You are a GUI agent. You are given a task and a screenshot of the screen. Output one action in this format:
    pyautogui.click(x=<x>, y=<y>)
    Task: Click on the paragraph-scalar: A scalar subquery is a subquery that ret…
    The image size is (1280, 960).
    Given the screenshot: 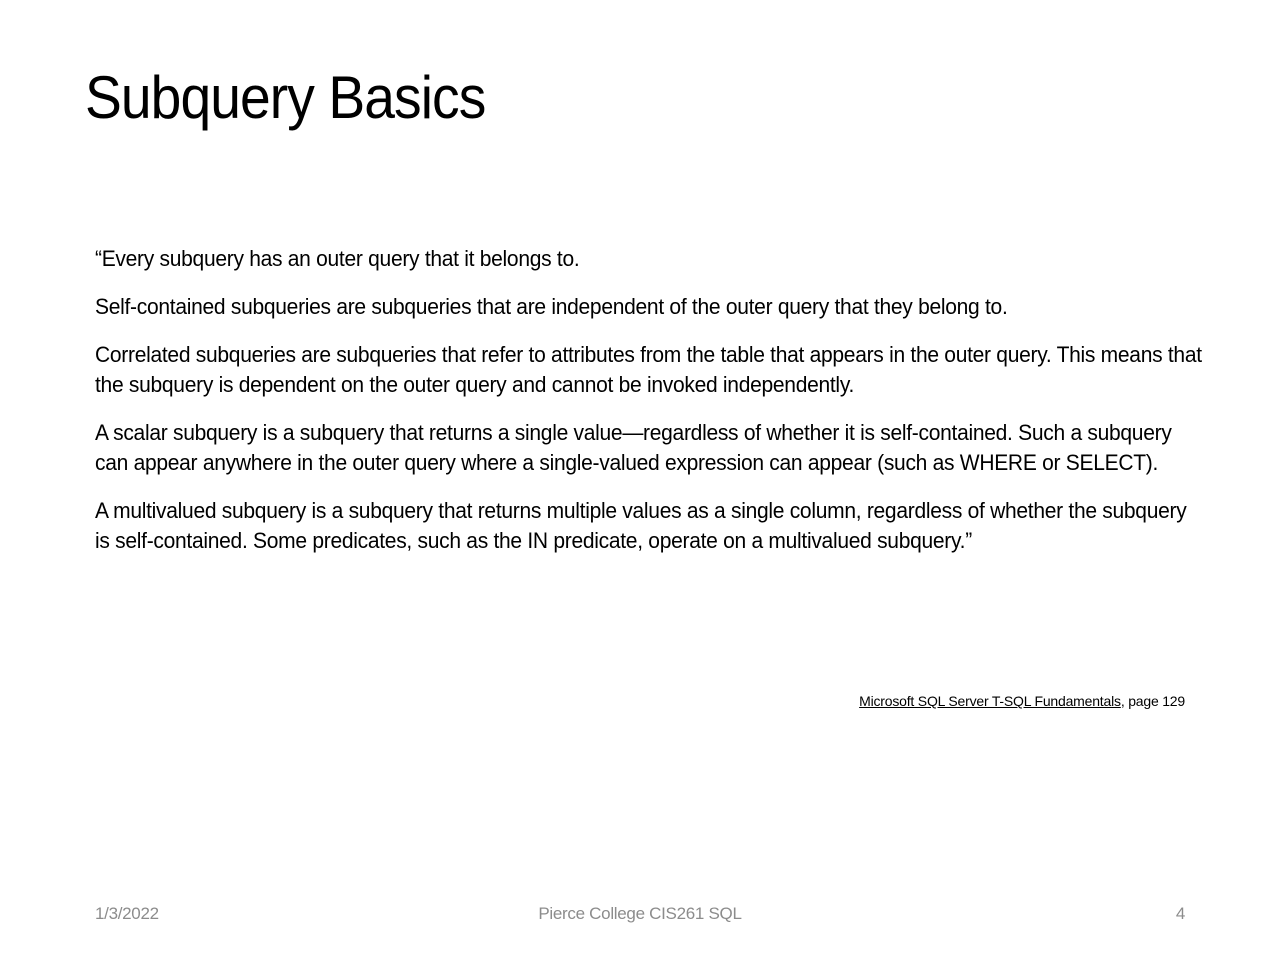 What is the action you would take?
    pyautogui.click(x=633, y=447)
    